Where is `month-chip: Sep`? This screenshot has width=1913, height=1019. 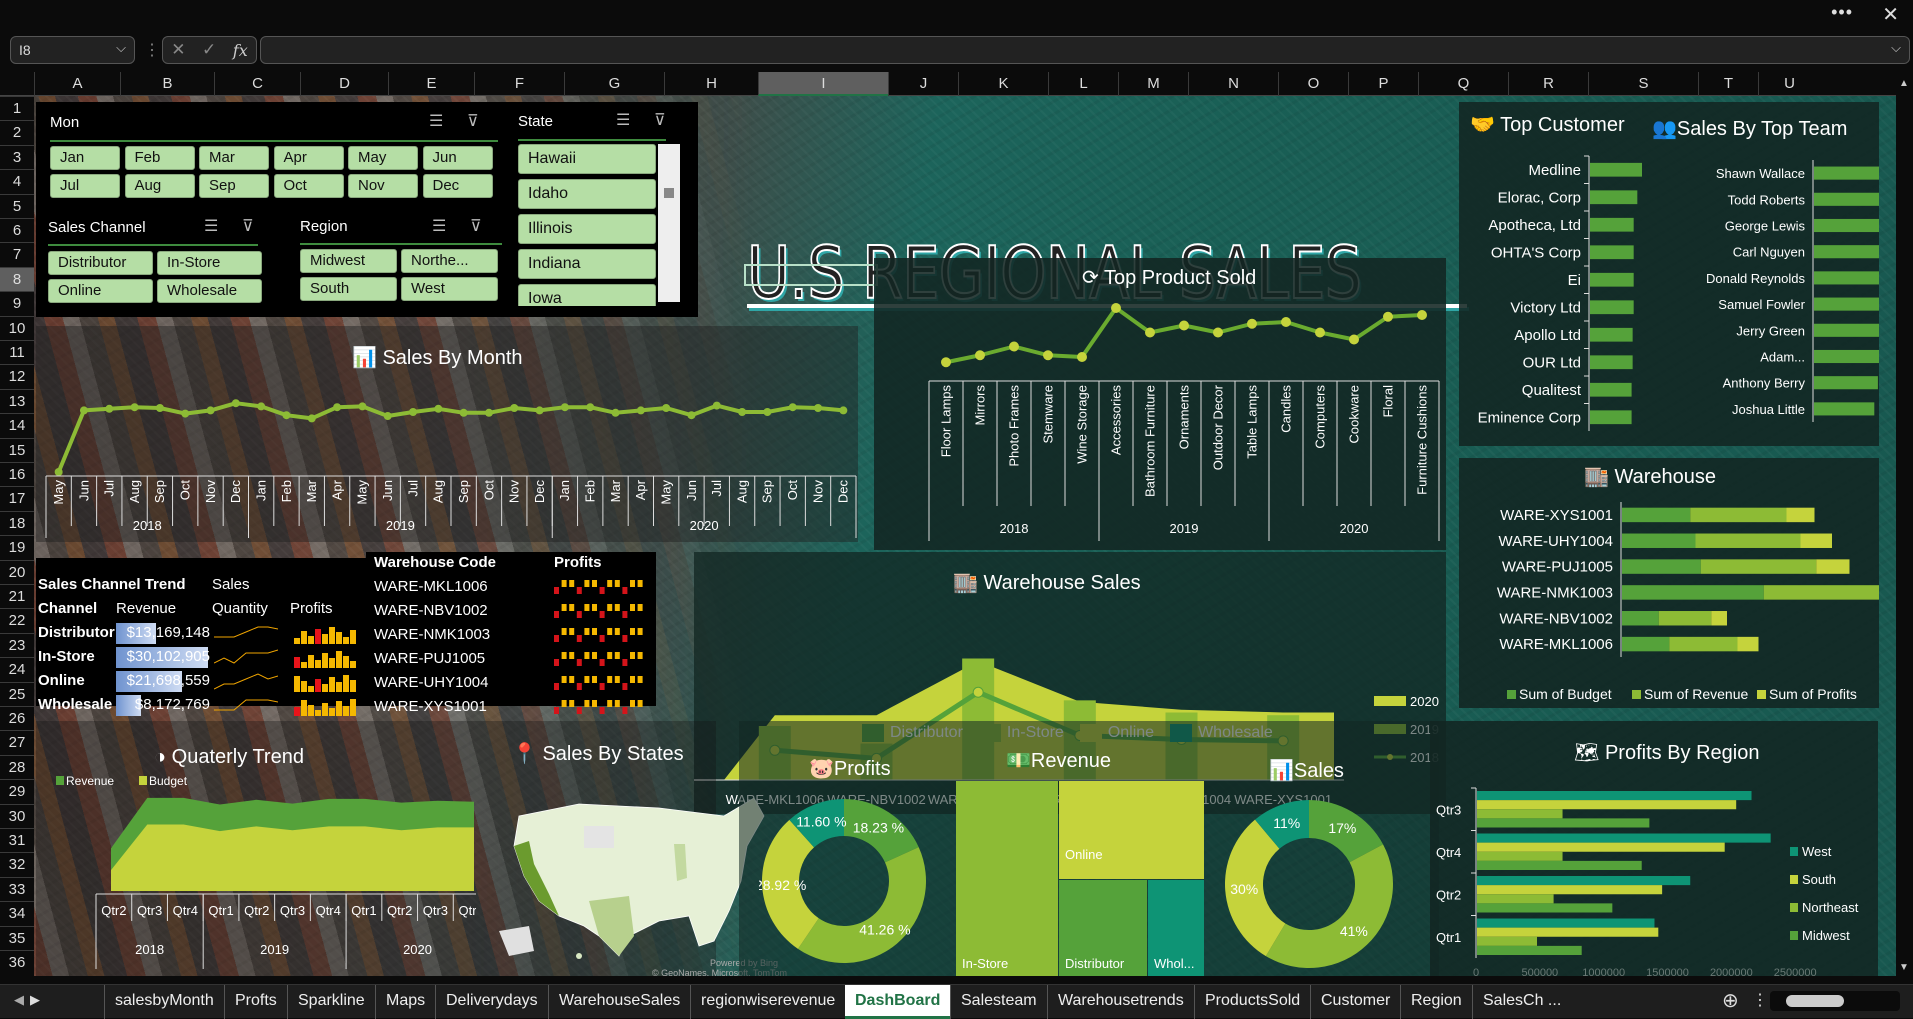 month-chip: Sep is located at coordinates (234, 186).